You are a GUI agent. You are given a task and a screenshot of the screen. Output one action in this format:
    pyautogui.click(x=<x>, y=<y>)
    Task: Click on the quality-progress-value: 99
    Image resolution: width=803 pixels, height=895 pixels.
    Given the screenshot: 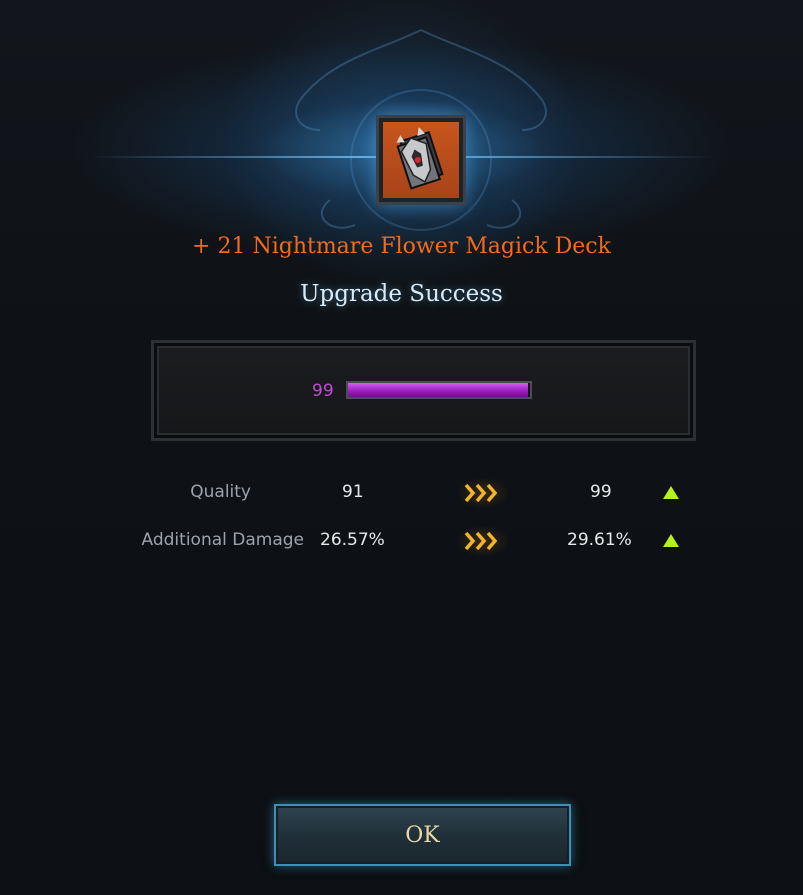 What is the action you would take?
    pyautogui.click(x=323, y=391)
    